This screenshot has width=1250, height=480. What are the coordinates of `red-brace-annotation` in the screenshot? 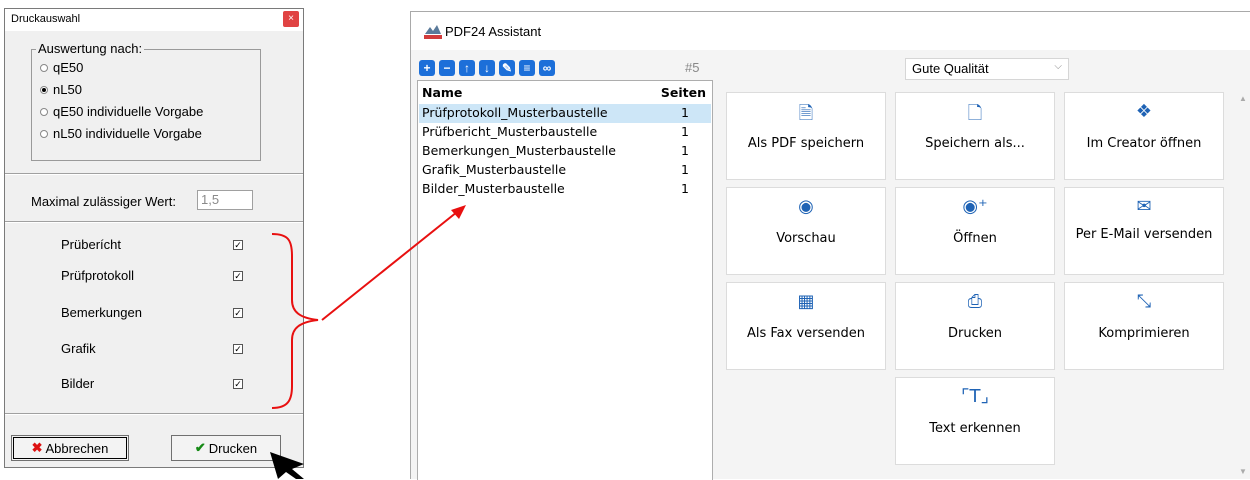 It's located at (295, 321).